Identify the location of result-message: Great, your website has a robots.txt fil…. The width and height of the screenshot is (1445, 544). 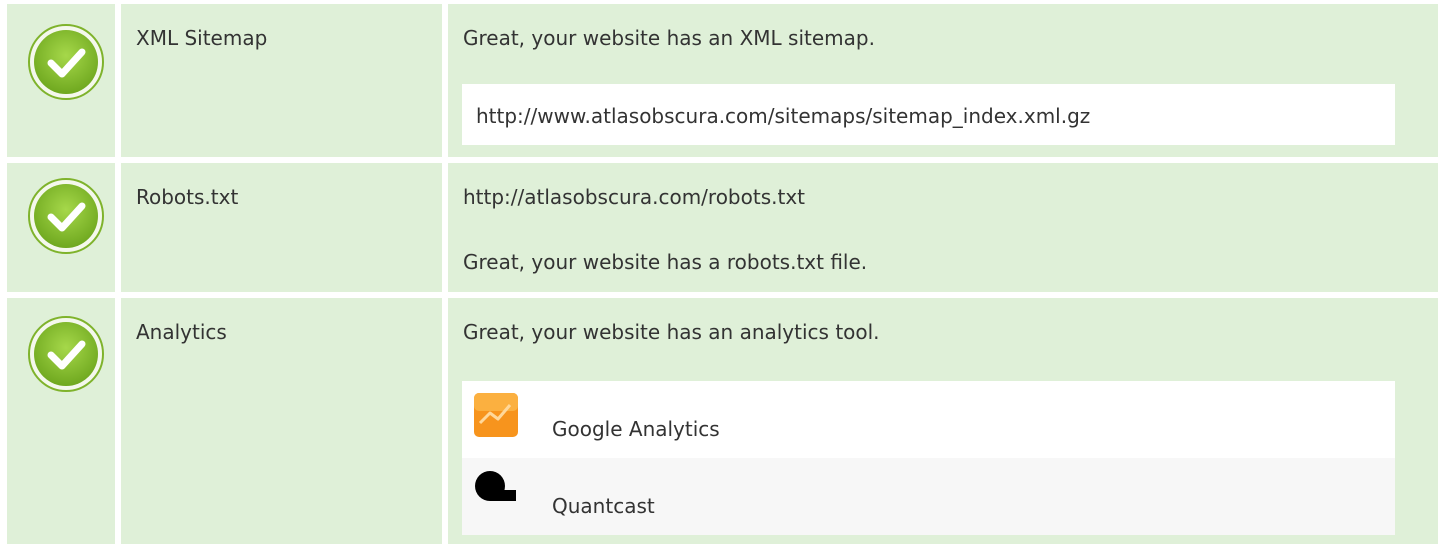
(665, 262).